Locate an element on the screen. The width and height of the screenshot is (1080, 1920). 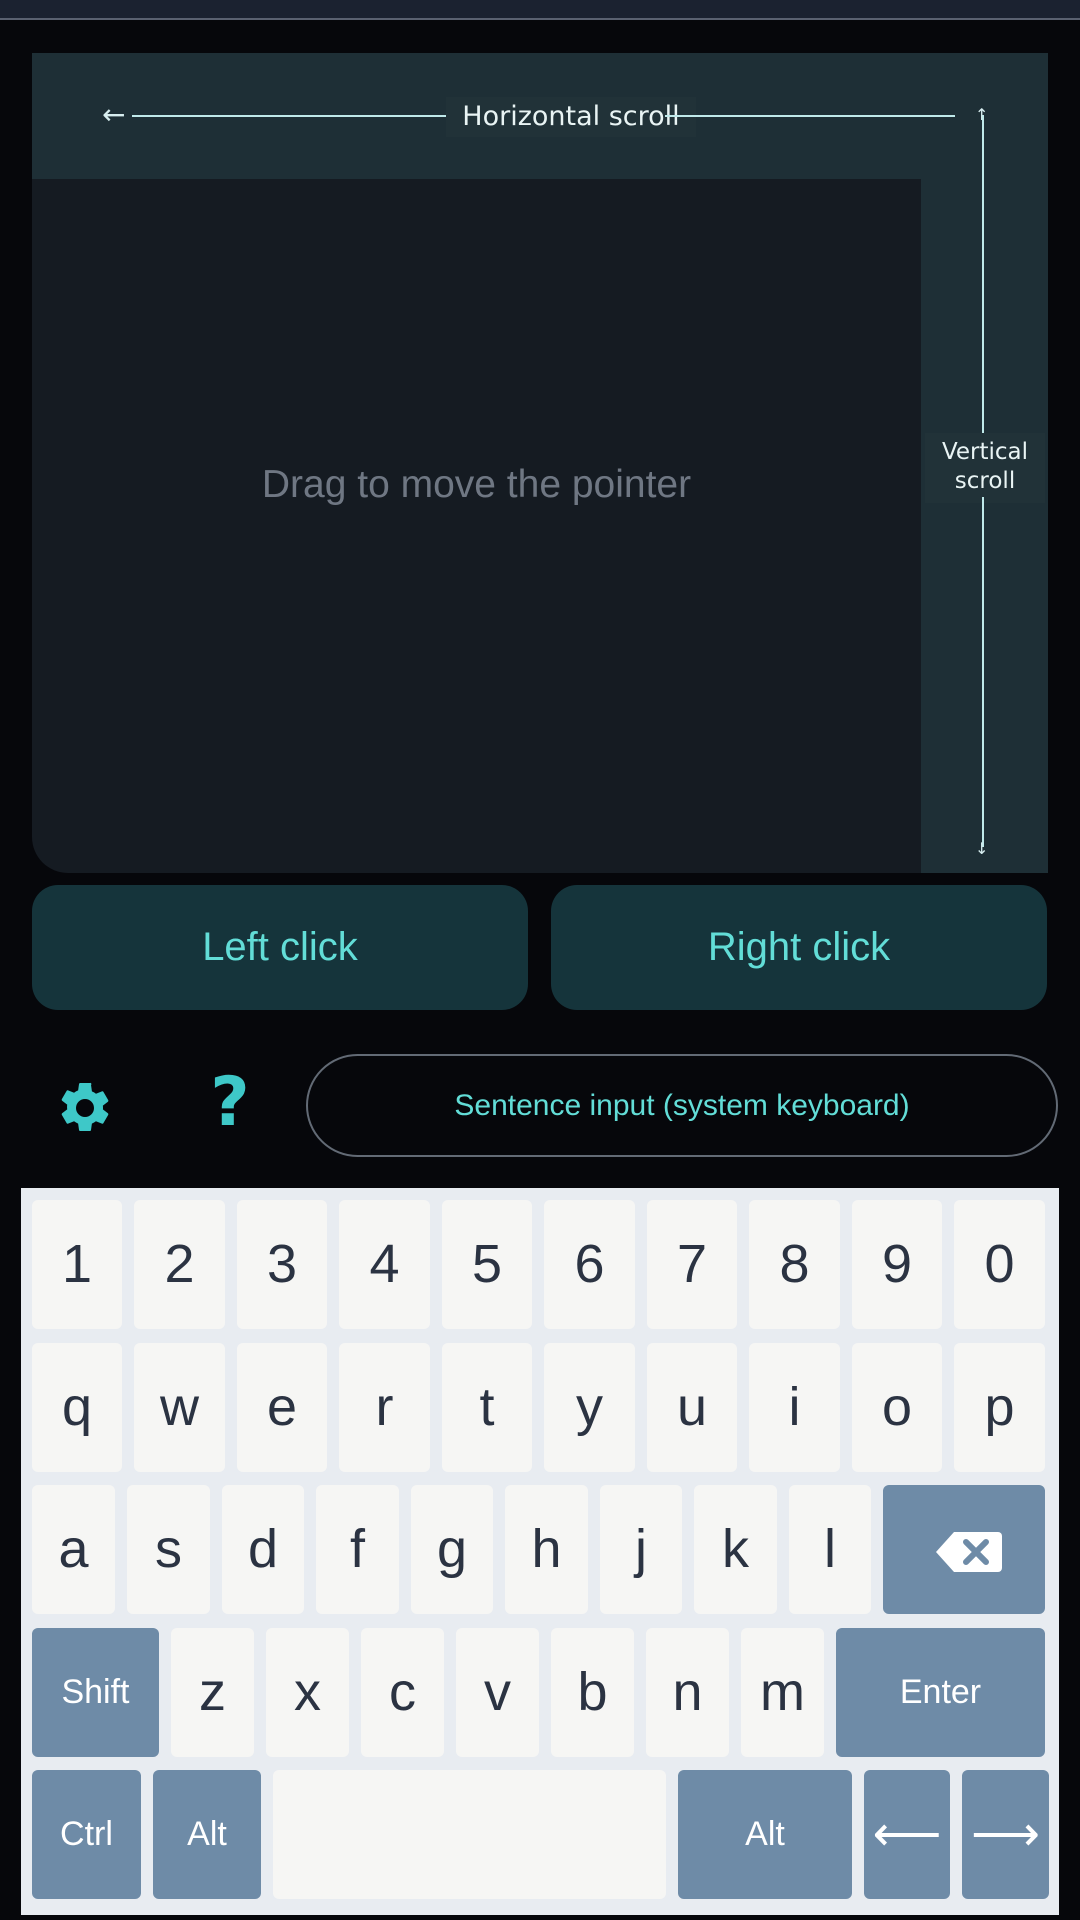
status-bar is located at coordinates (540, 10).